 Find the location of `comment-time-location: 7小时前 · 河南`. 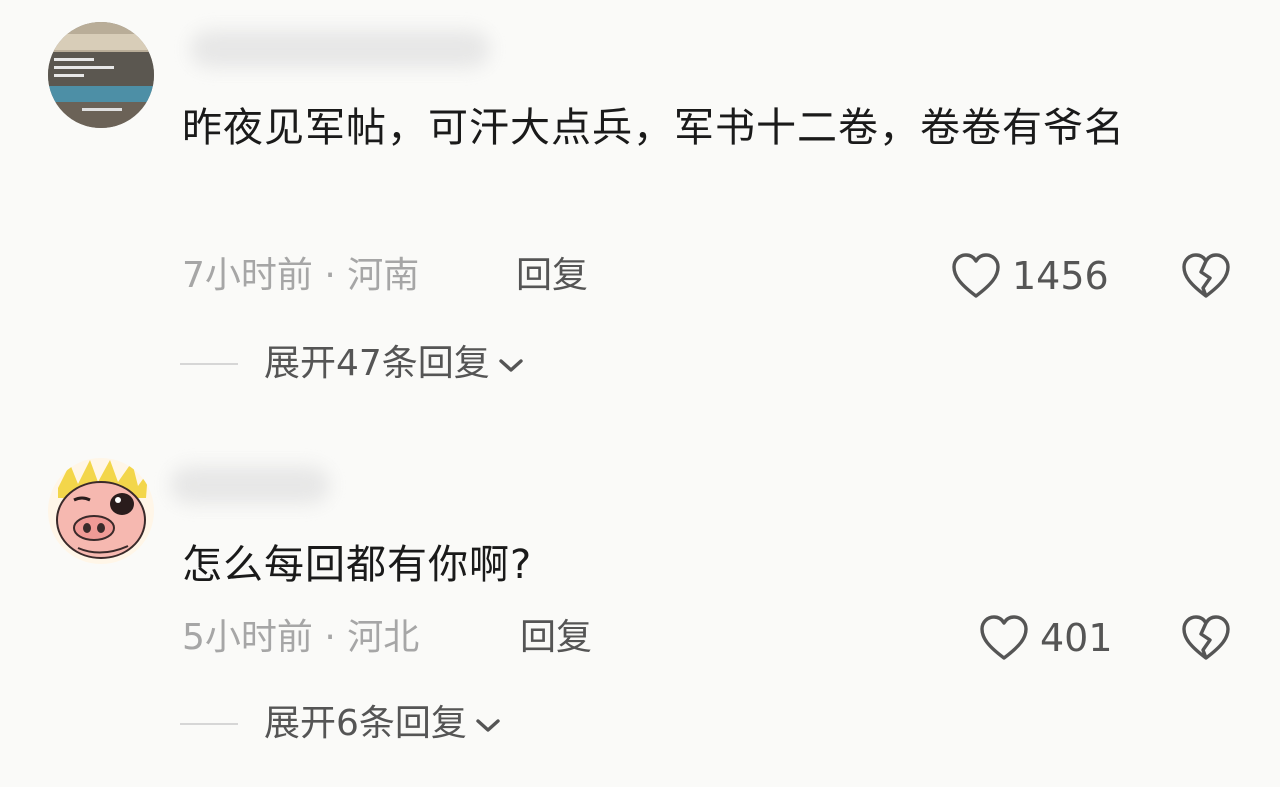

comment-time-location: 7小时前 · 河南 is located at coordinates (301, 275).